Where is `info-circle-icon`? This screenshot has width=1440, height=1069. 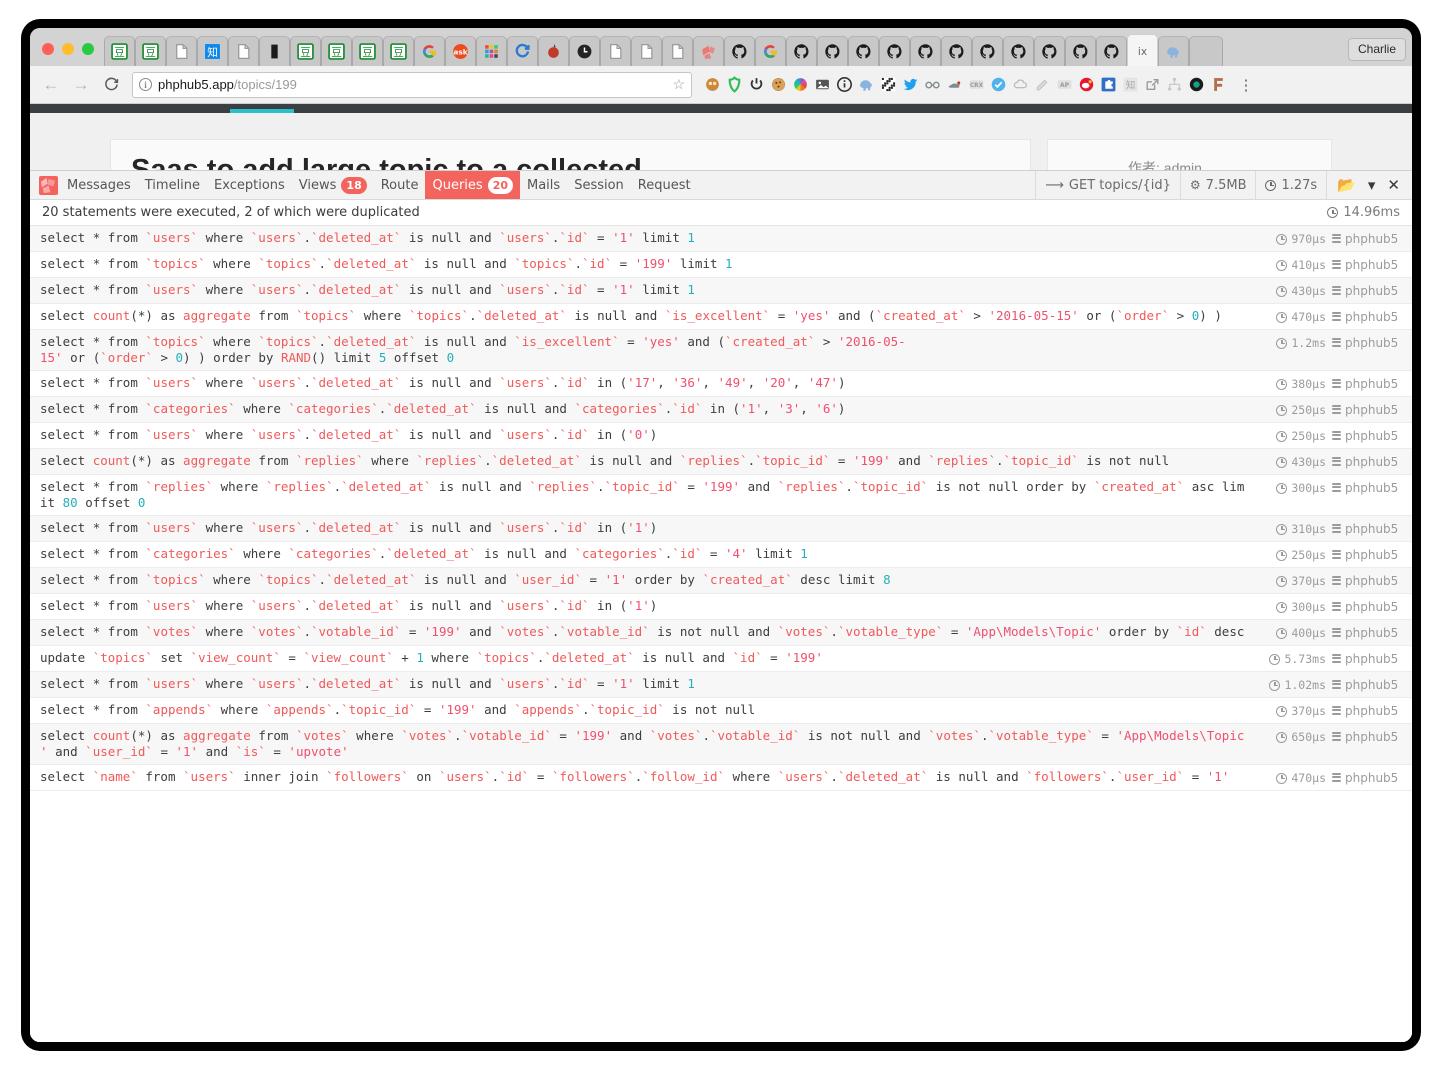
info-circle-icon is located at coordinates (844, 84).